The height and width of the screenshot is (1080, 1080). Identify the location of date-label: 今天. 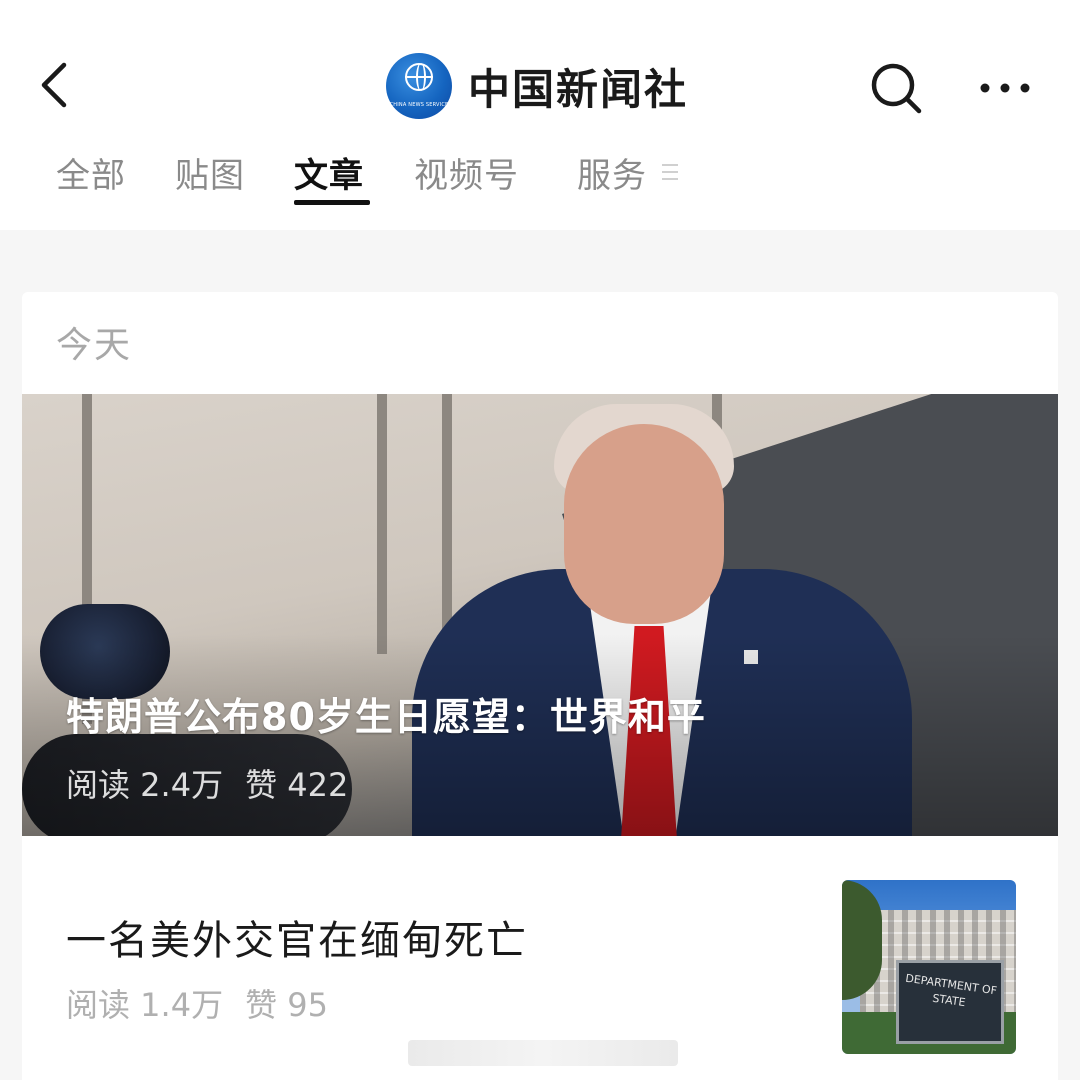
(94, 345).